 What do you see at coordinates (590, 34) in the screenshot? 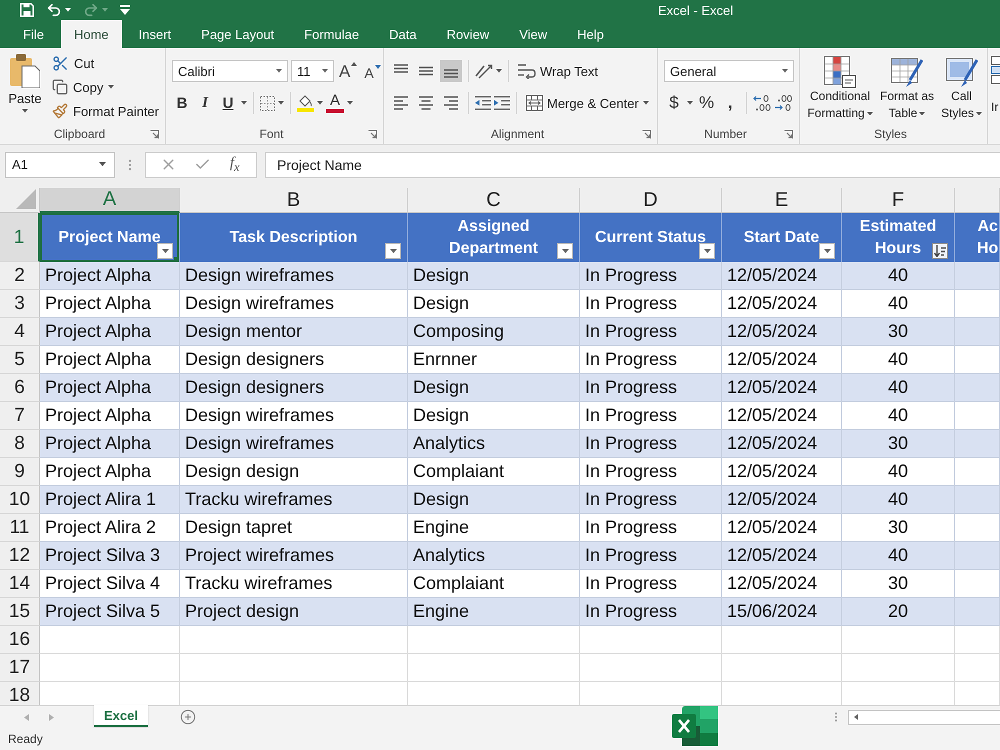
I see `ribbon-tab: Help` at bounding box center [590, 34].